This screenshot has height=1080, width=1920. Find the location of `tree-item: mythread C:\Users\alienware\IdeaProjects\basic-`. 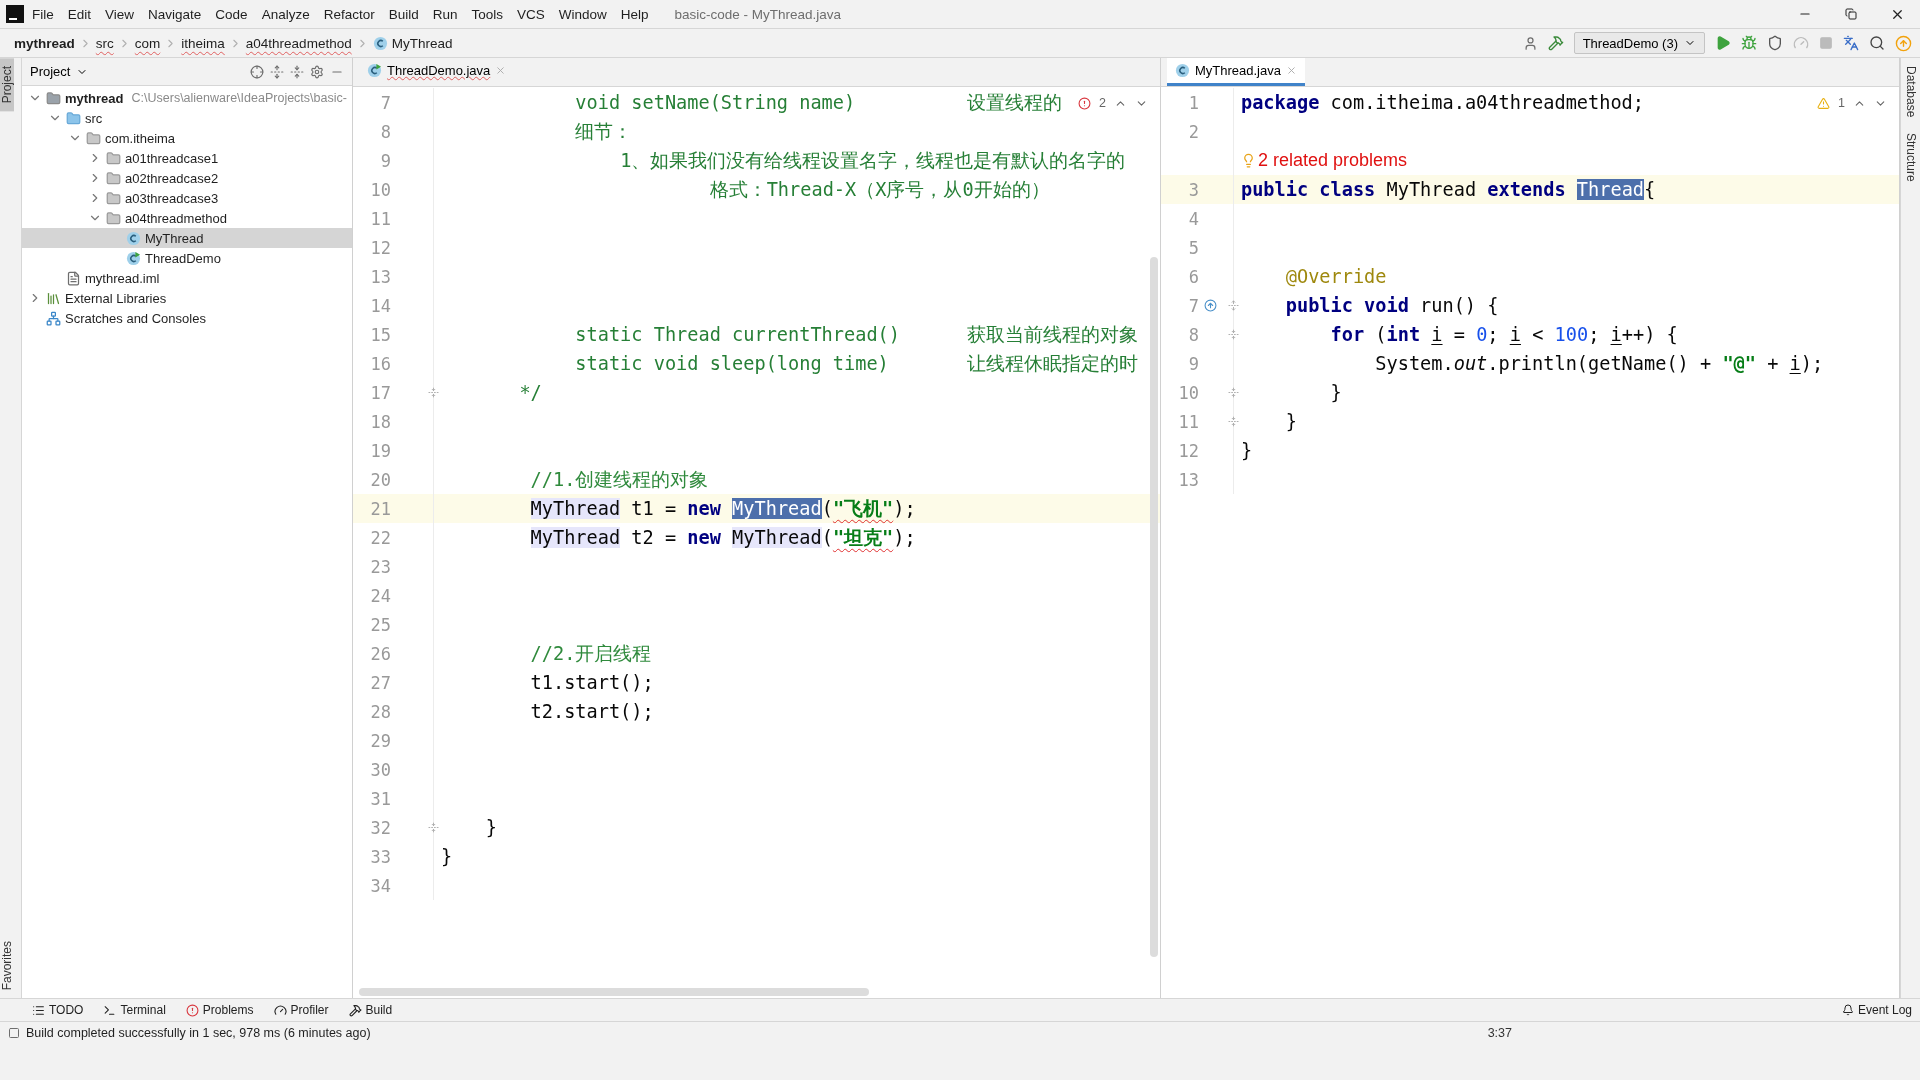

tree-item: mythread C:\Users\alienware\IdeaProjects\basic- is located at coordinates (187, 98).